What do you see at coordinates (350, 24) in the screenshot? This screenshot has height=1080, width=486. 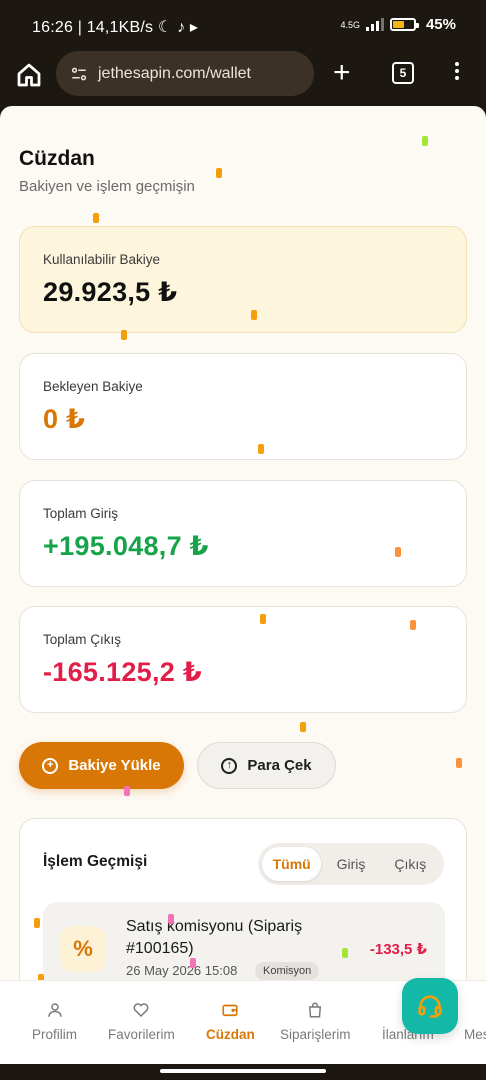 I see `network-label: 4.5G` at bounding box center [350, 24].